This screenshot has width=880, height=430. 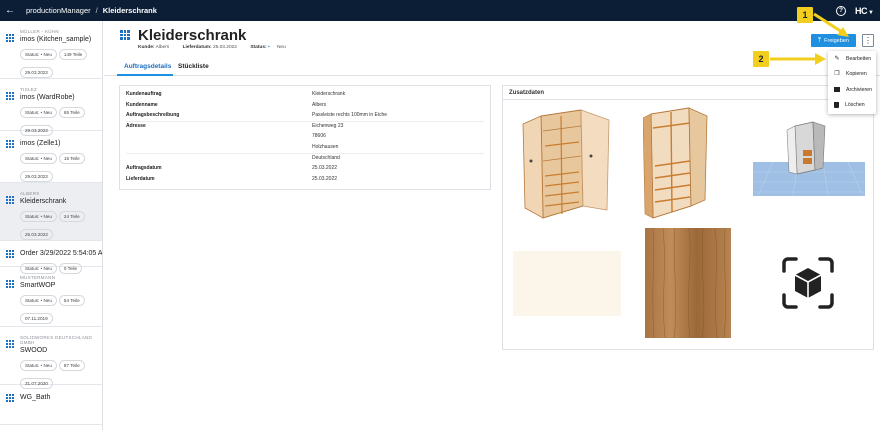 What do you see at coordinates (193, 66) in the screenshot?
I see `tab-parts-list: Stückliste` at bounding box center [193, 66].